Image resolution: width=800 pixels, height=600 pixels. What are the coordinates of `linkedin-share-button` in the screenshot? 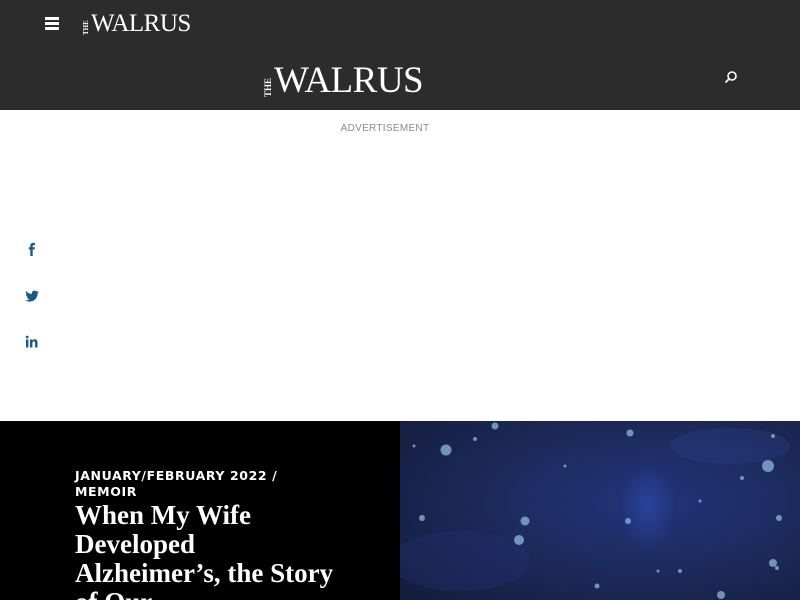 It's located at (32, 342).